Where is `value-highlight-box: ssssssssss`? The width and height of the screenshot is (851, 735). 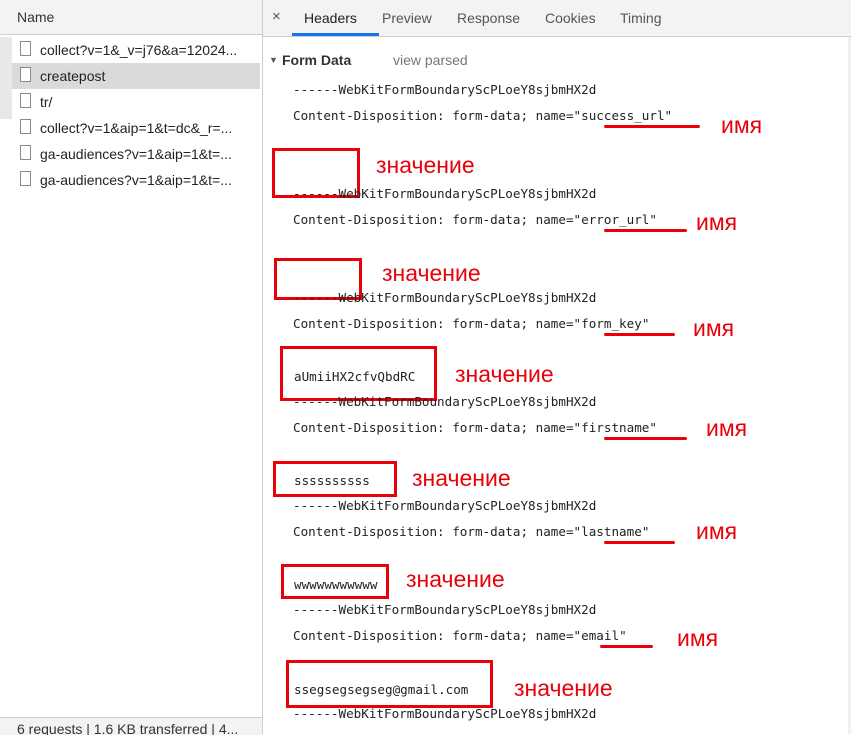 value-highlight-box: ssssssssss is located at coordinates (335, 479).